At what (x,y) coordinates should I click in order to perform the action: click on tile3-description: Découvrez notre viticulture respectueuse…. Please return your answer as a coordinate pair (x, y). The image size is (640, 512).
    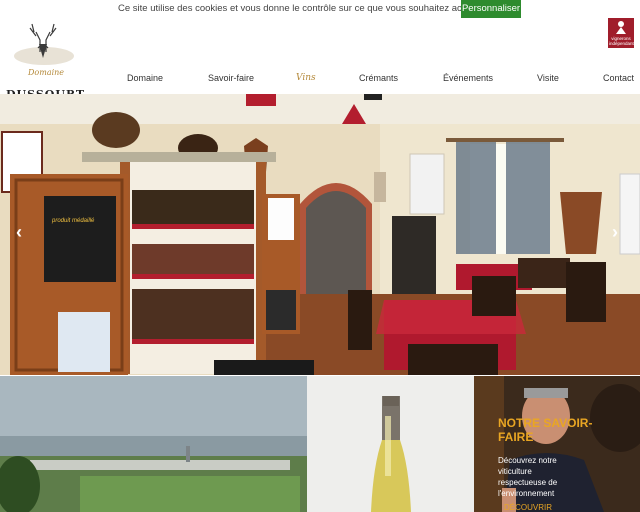
    Looking at the image, I should click on (528, 477).